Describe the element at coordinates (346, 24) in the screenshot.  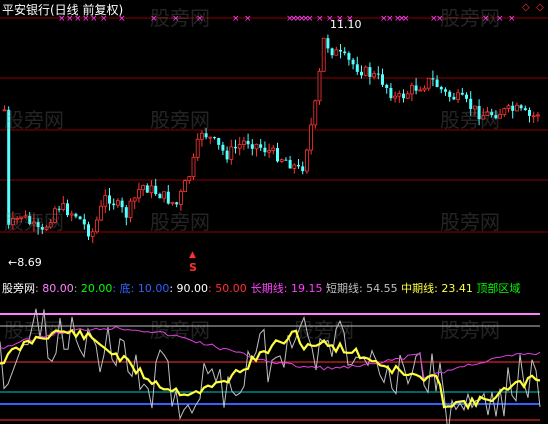
I see `high-price-label: 11.10` at that location.